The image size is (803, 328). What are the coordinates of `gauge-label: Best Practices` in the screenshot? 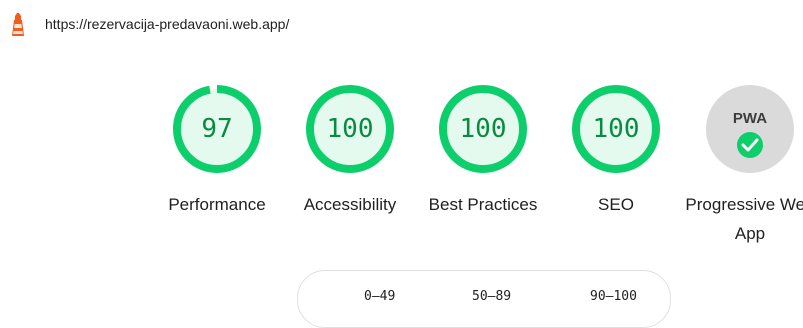 It's located at (483, 204).